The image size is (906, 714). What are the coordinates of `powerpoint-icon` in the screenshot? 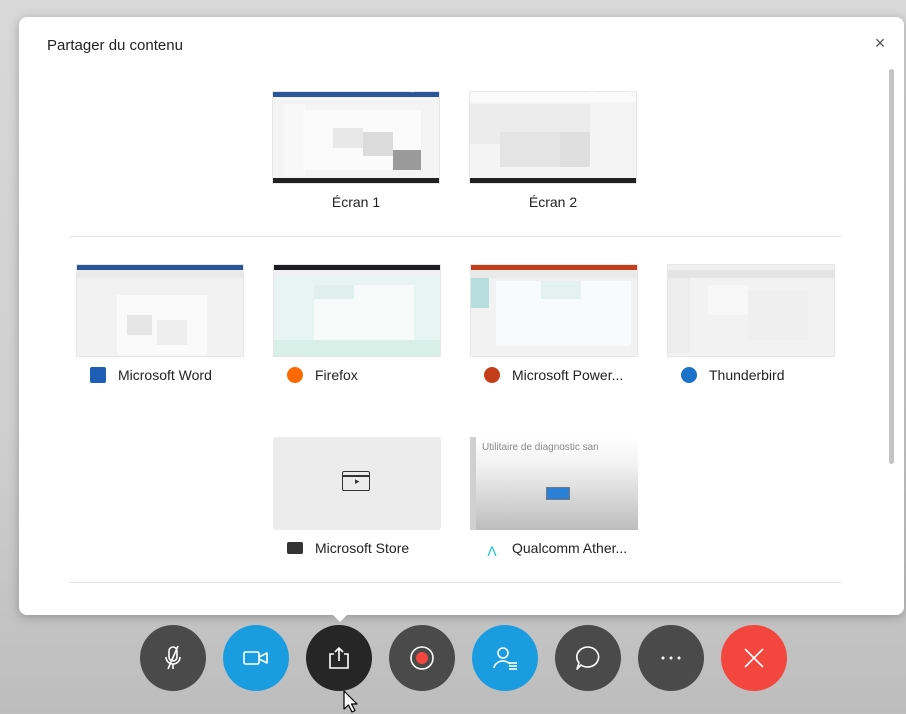 It's located at (492, 375).